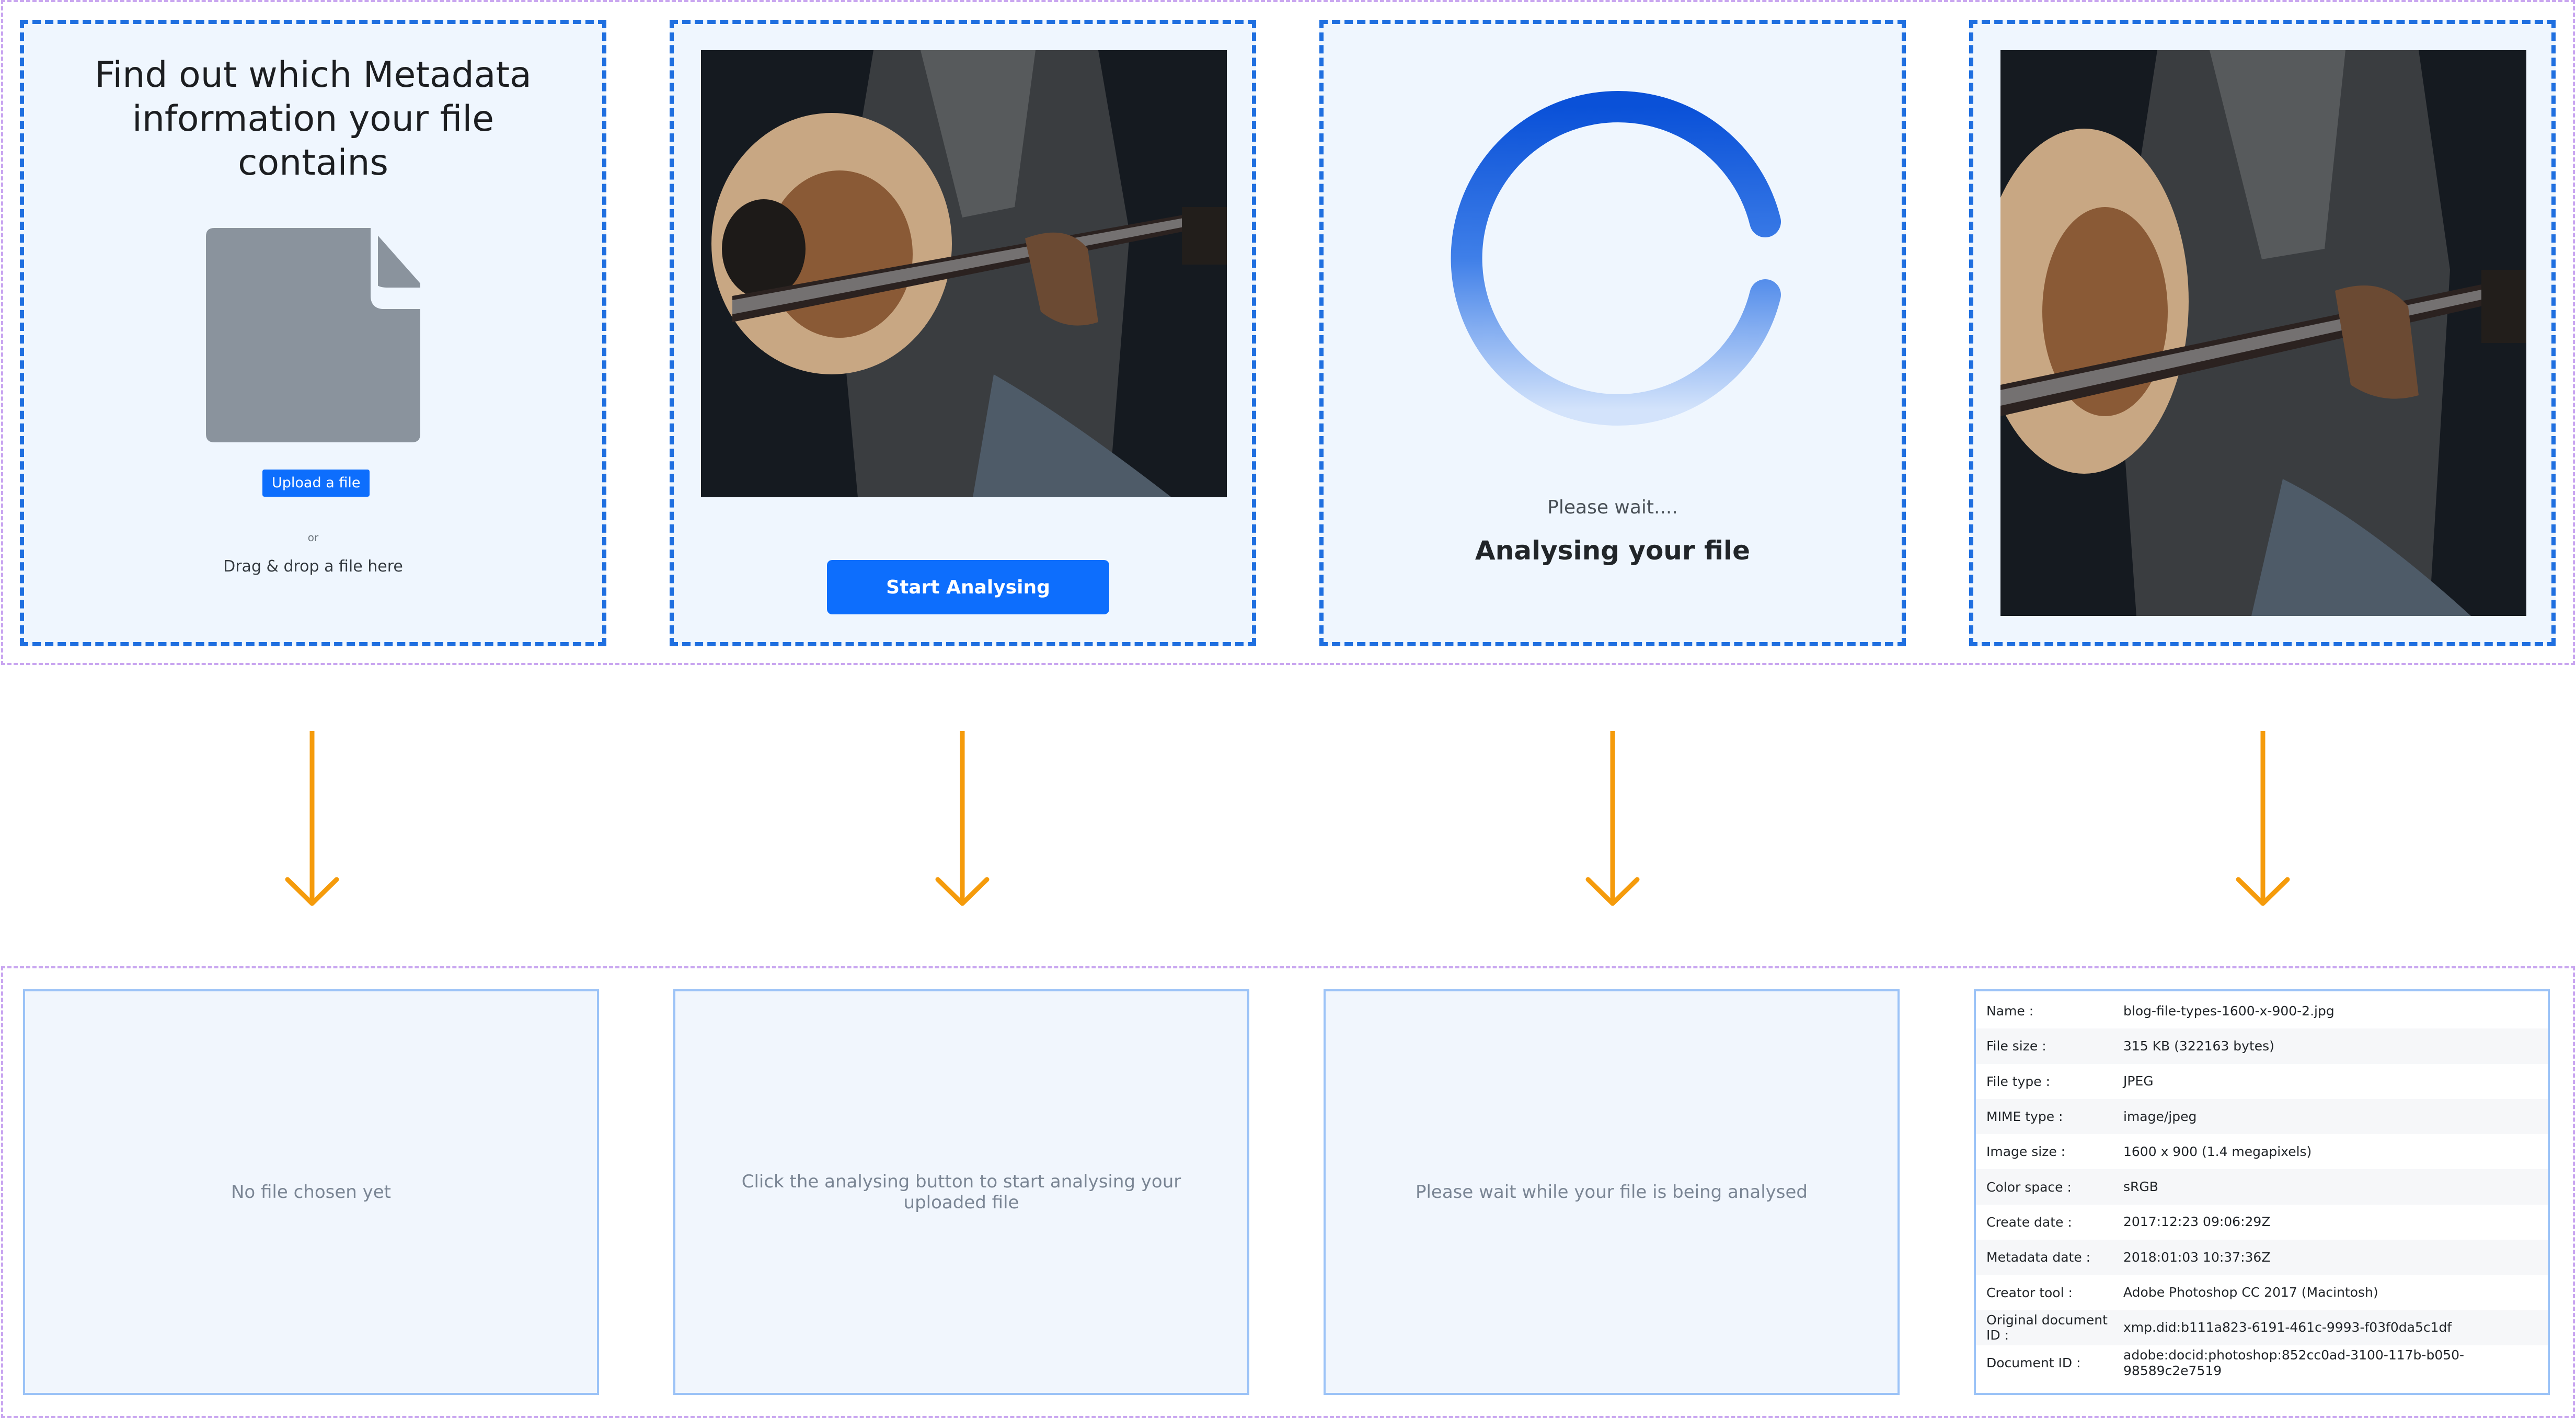 The image size is (2576, 1418). I want to click on metadata-row: Metadata date : 2018:01:03 10:37:36Z, so click(2262, 1257).